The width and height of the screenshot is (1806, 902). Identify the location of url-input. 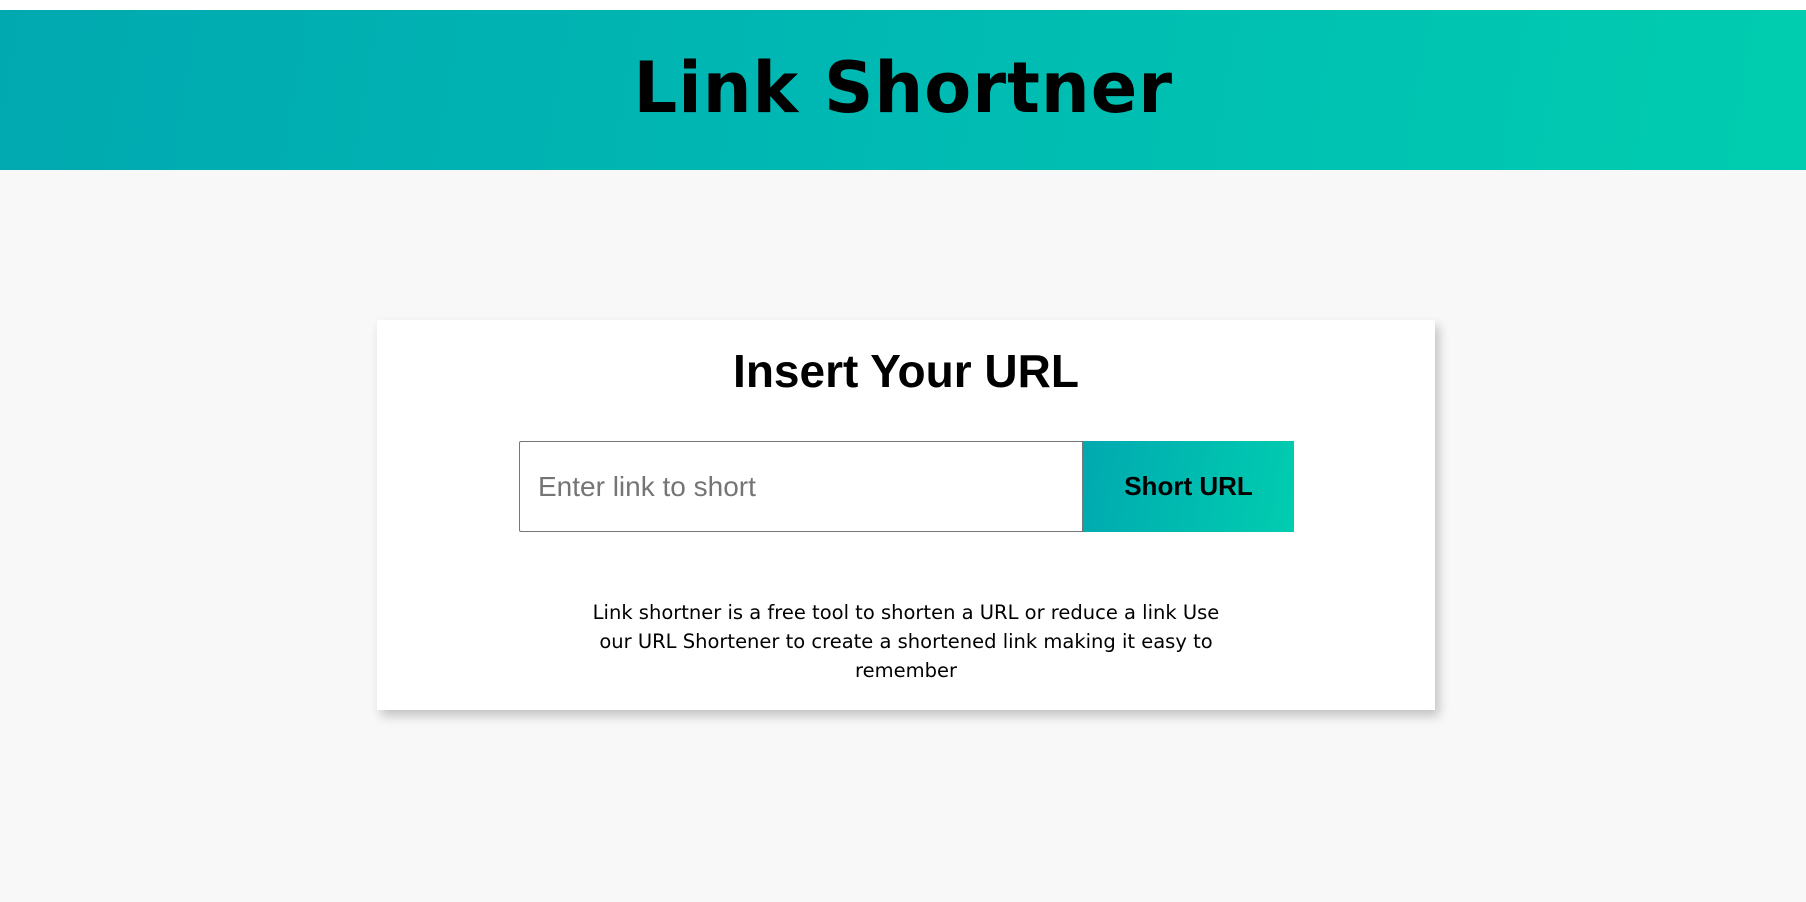
(801, 486).